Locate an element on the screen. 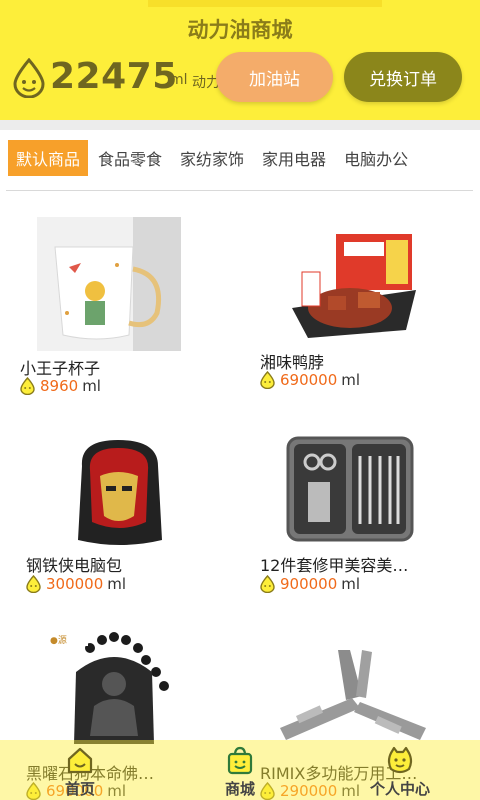 This screenshot has height=800, width=480. product-price-row: 690000 ml is located at coordinates (309, 380).